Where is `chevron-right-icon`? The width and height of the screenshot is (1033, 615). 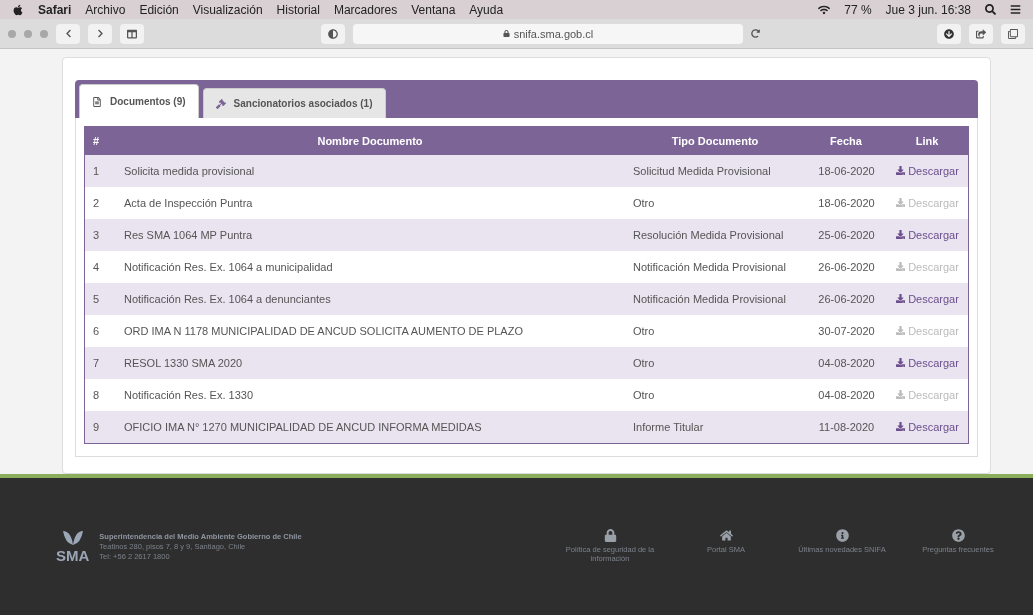
chevron-right-icon is located at coordinates (100, 33).